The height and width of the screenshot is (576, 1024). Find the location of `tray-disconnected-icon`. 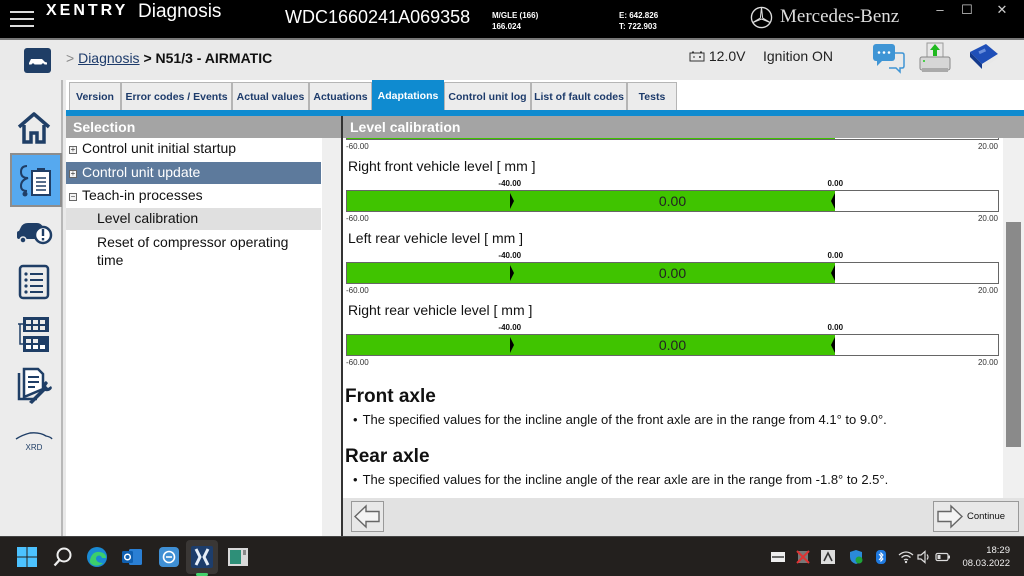

tray-disconnected-icon is located at coordinates (803, 557).